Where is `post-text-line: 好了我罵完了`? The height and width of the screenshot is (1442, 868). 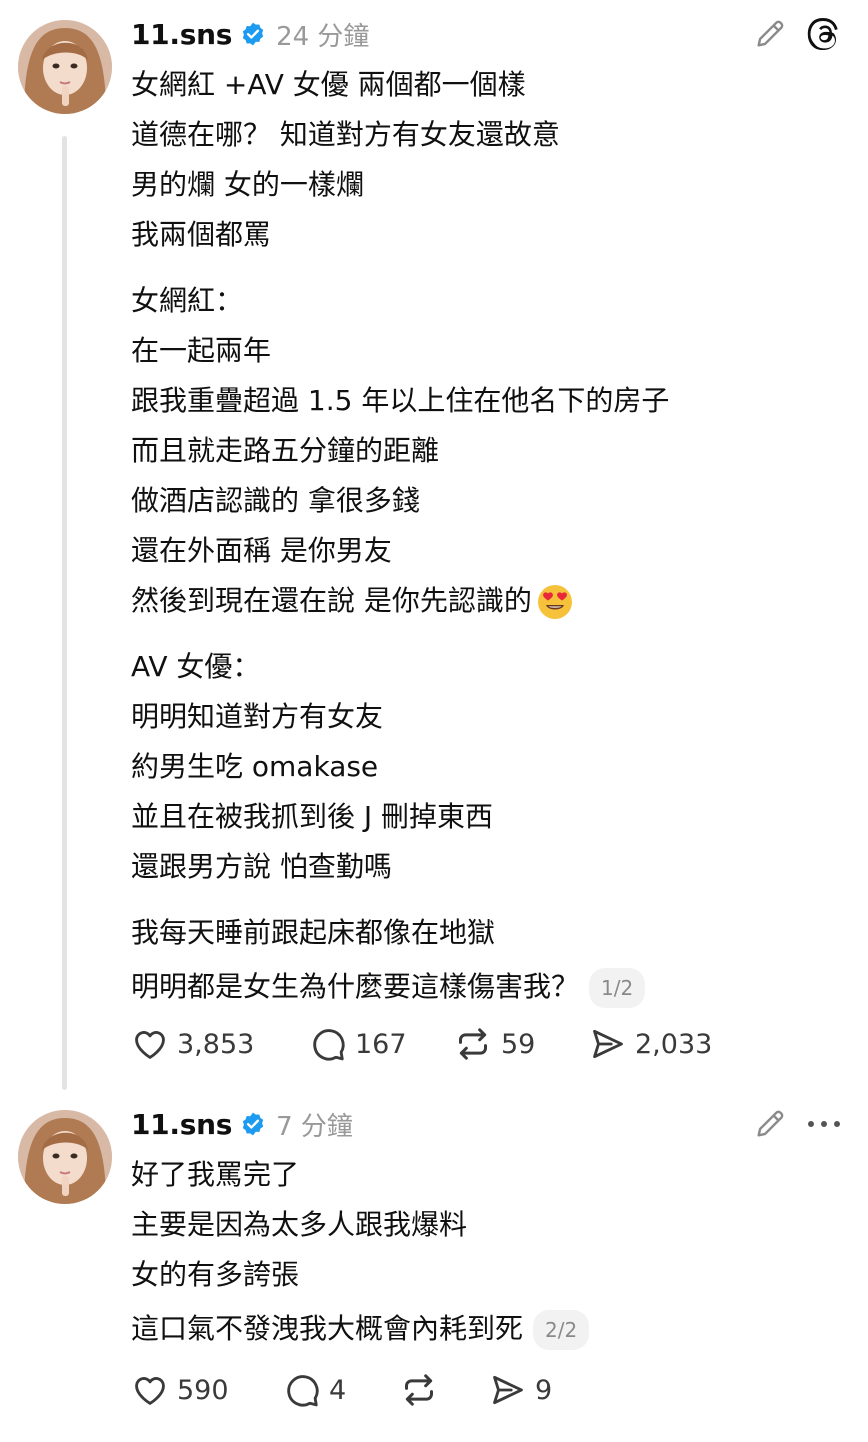
post-text-line: 好了我罵完了 is located at coordinates (215, 1174).